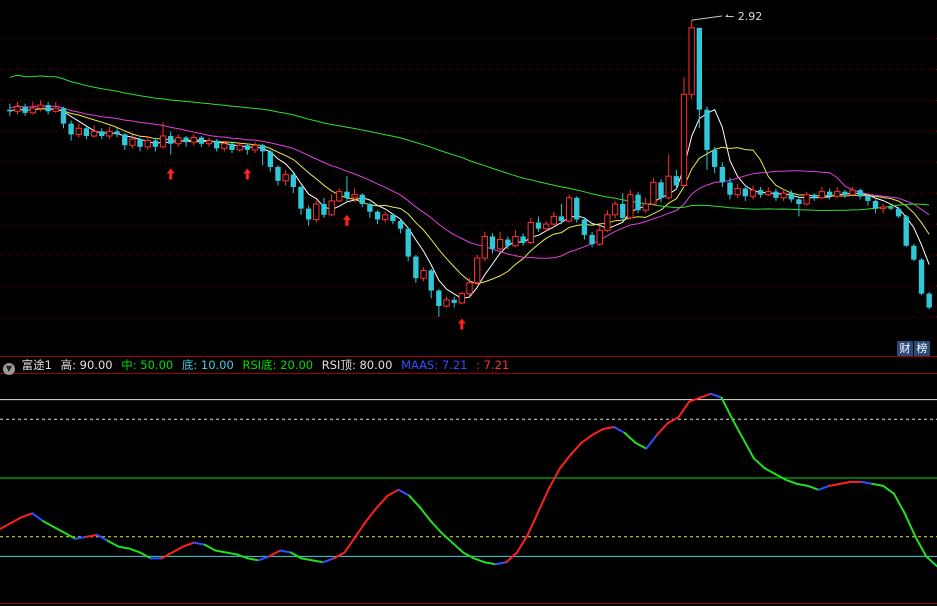 The image size is (937, 606). Describe the element at coordinates (170, 174) in the screenshot. I see `signal-arrow-icon` at that location.